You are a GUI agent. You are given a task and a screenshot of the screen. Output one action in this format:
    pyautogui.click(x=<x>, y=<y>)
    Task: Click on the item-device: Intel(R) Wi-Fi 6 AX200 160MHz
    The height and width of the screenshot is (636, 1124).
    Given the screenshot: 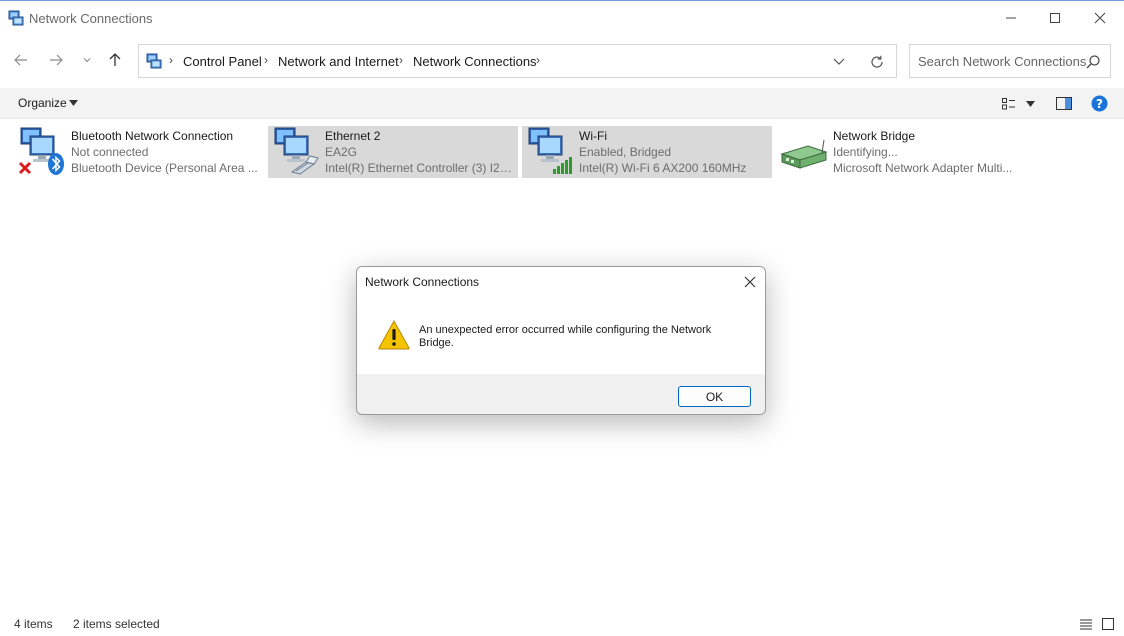 What is the action you would take?
    pyautogui.click(x=663, y=168)
    